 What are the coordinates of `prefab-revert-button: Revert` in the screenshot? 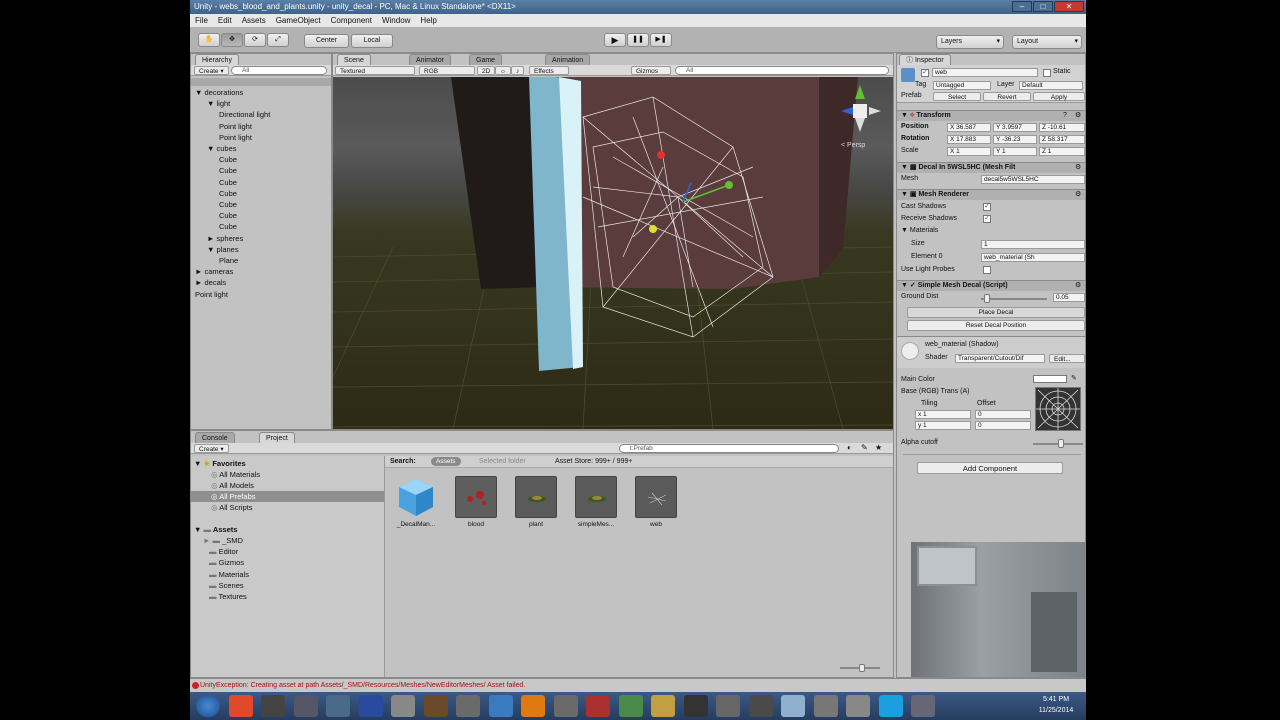 It's located at (1007, 96).